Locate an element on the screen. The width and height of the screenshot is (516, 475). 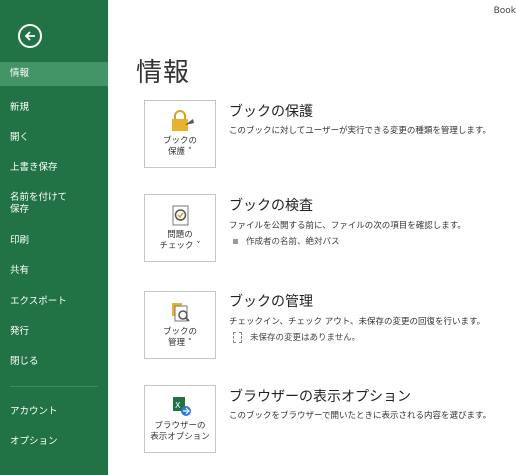
section-title-protect: ブックの保護 is located at coordinates (271, 112).